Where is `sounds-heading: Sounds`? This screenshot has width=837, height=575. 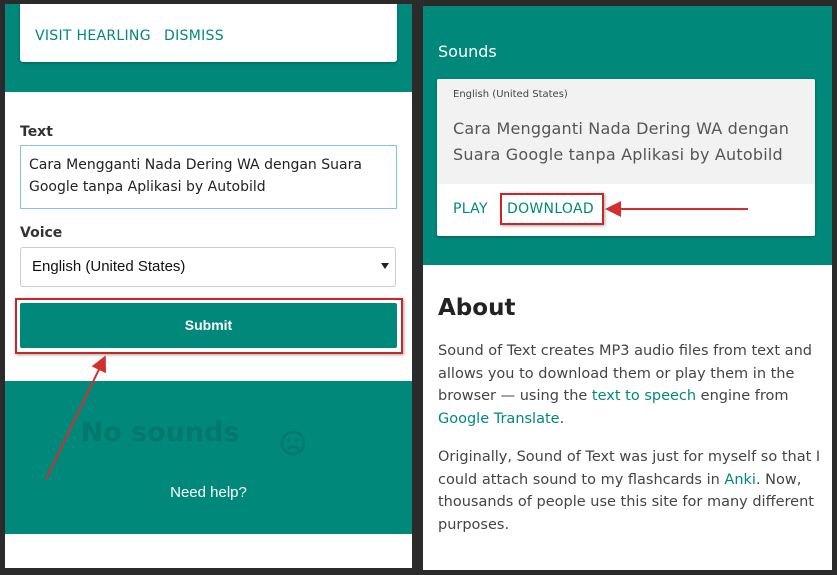 sounds-heading: Sounds is located at coordinates (467, 51).